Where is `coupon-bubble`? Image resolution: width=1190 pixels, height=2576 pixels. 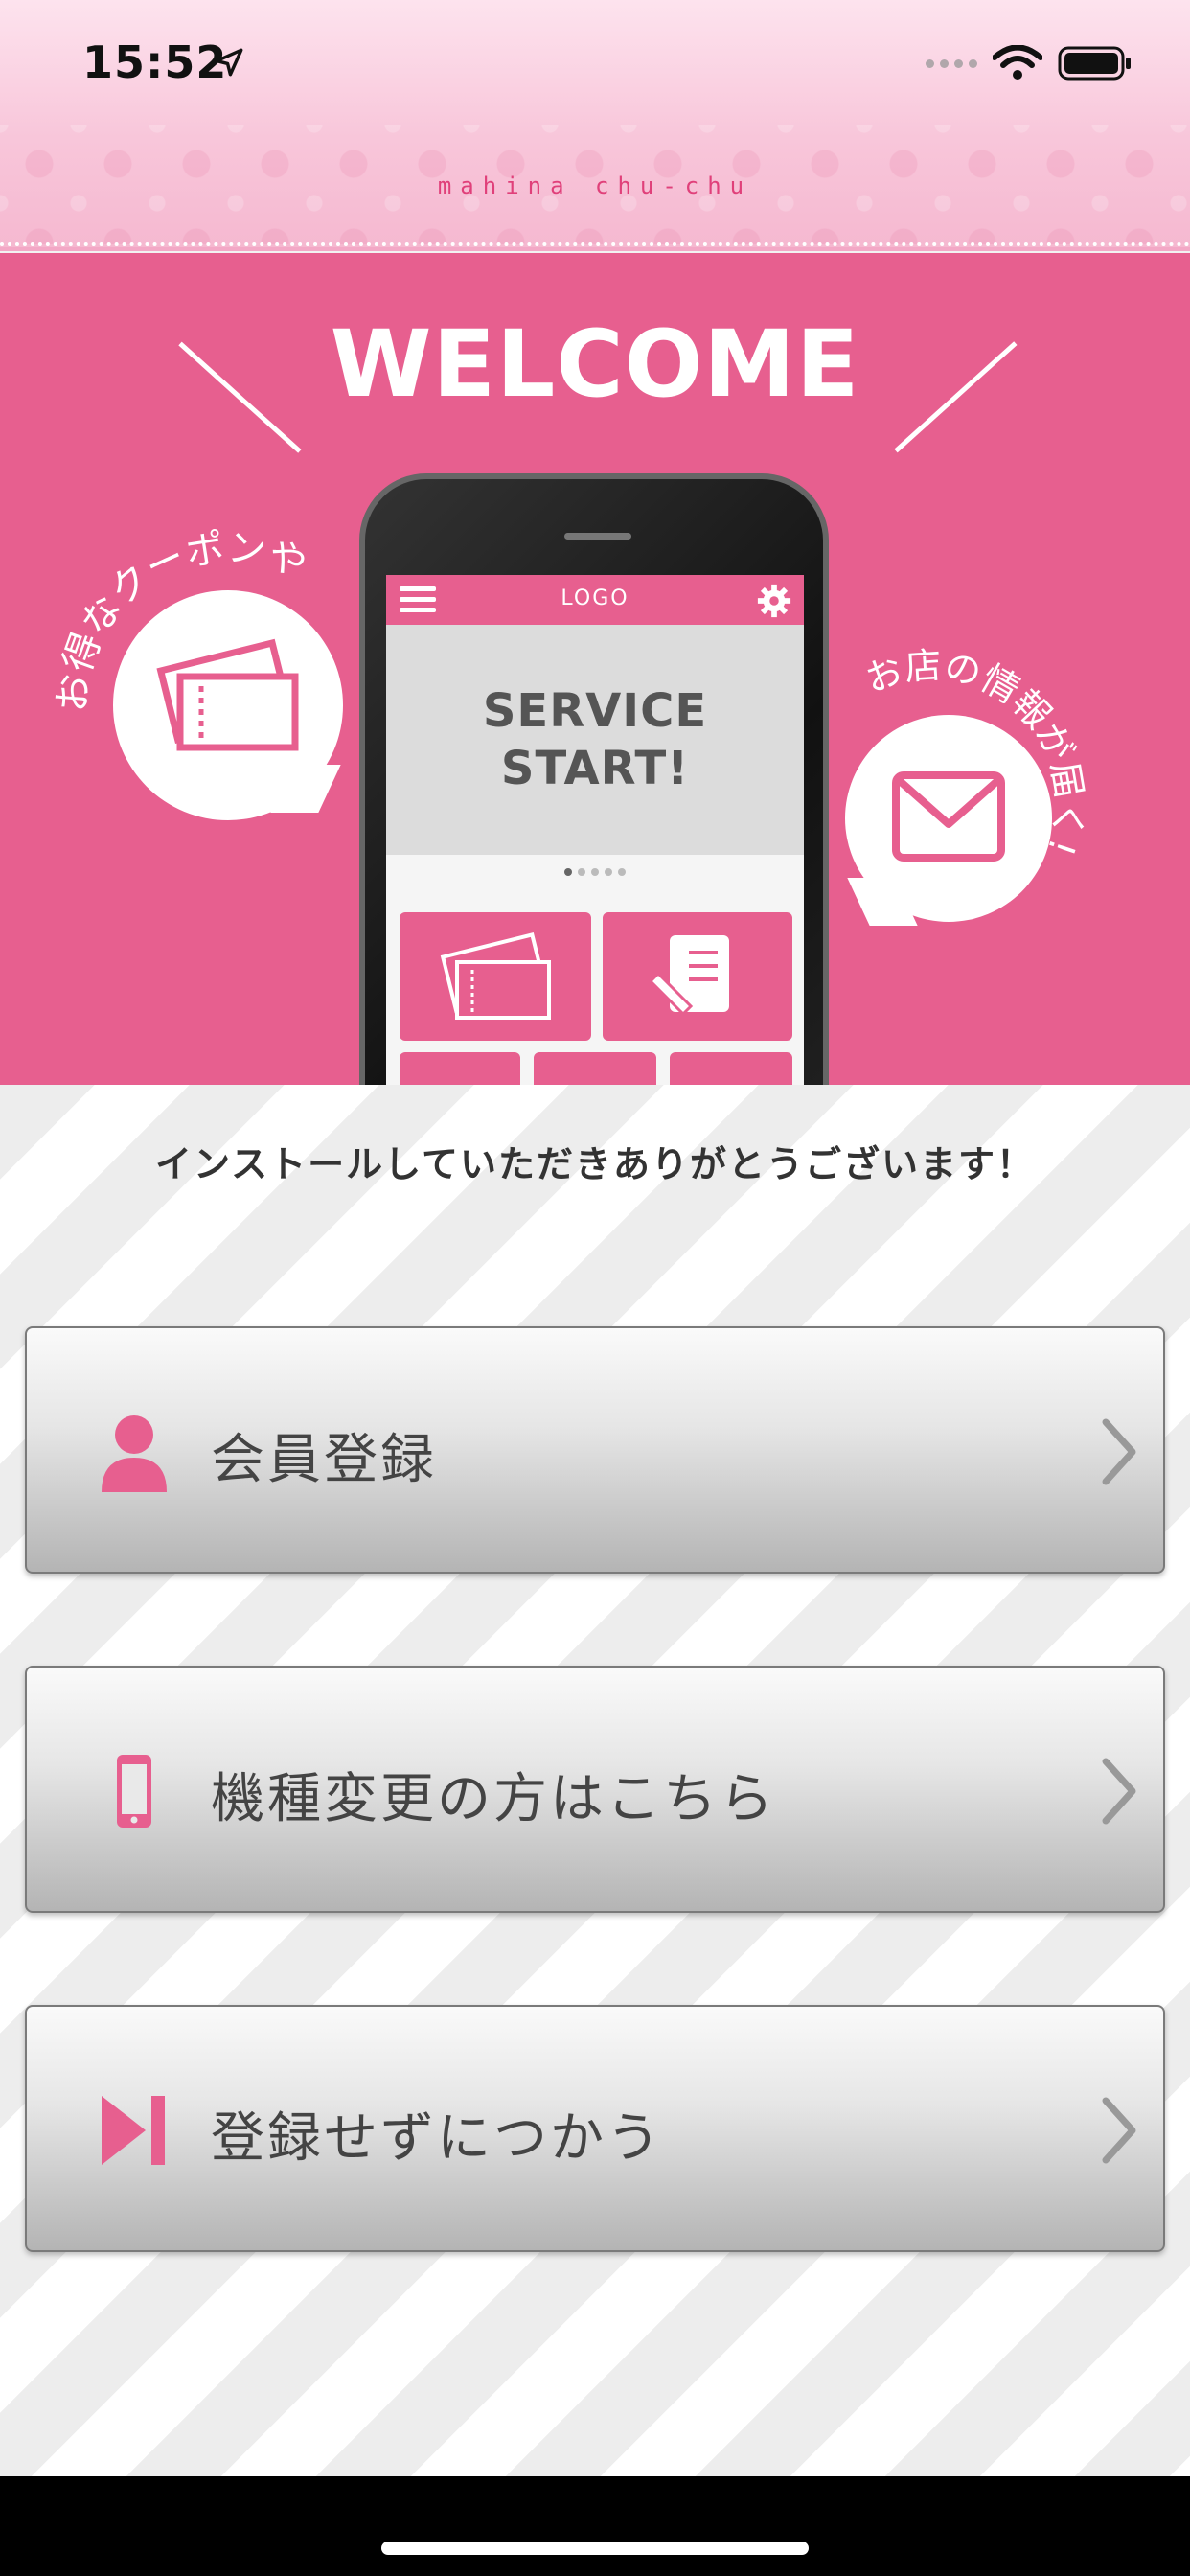
coupon-bubble is located at coordinates (228, 705).